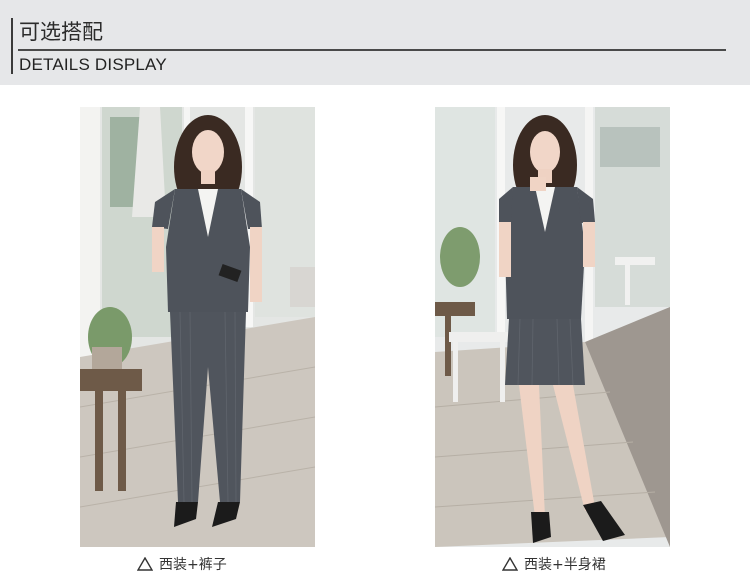  Describe the element at coordinates (61, 32) in the screenshot. I see `header-title-zh: 可选搭配` at that location.